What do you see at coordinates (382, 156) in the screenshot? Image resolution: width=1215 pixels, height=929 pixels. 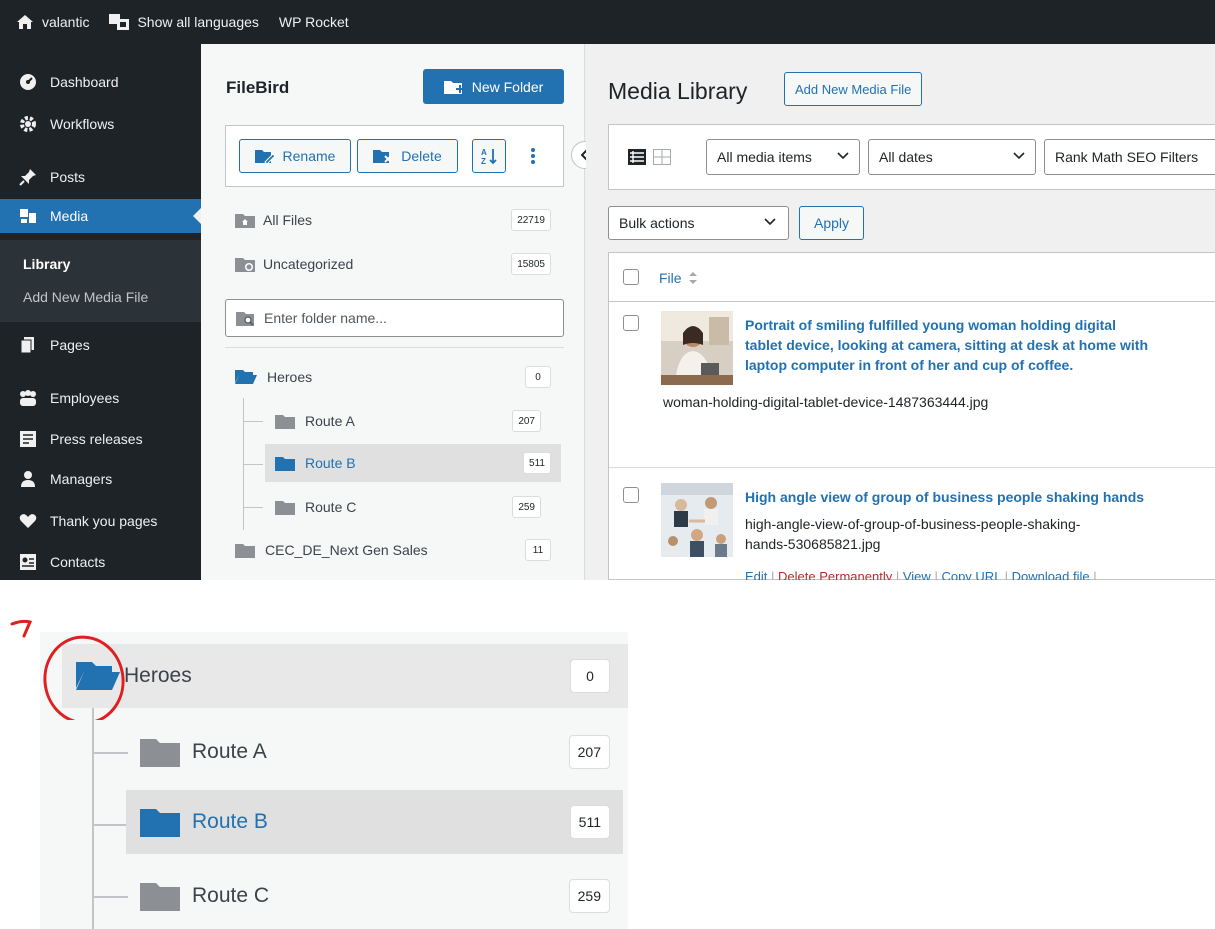 I see `folder-delete-icon` at bounding box center [382, 156].